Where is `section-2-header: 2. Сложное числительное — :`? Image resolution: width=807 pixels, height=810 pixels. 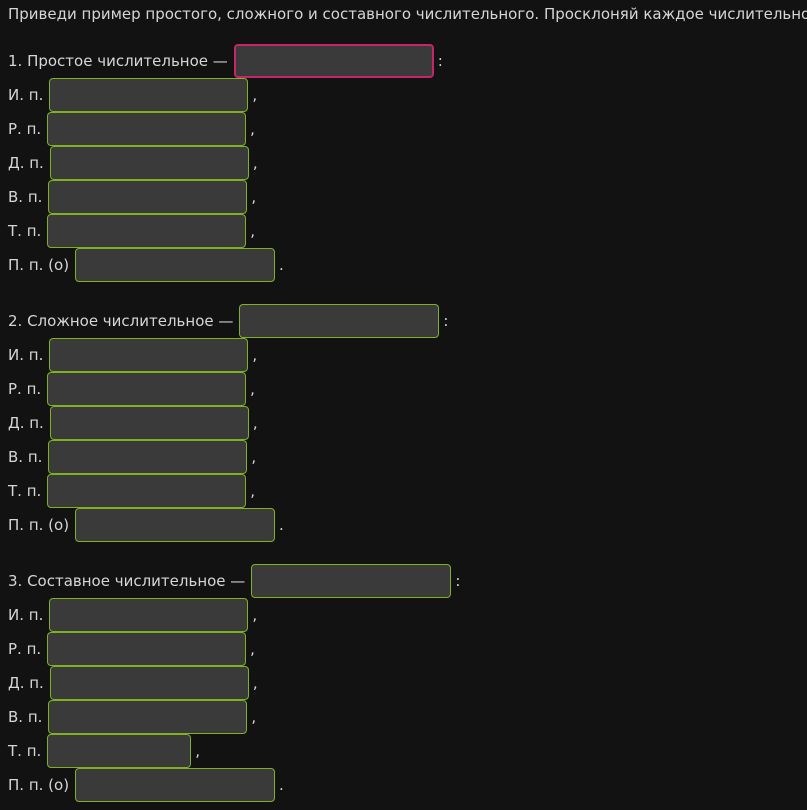
section-2-header: 2. Сложное числительное — : is located at coordinates (228, 321).